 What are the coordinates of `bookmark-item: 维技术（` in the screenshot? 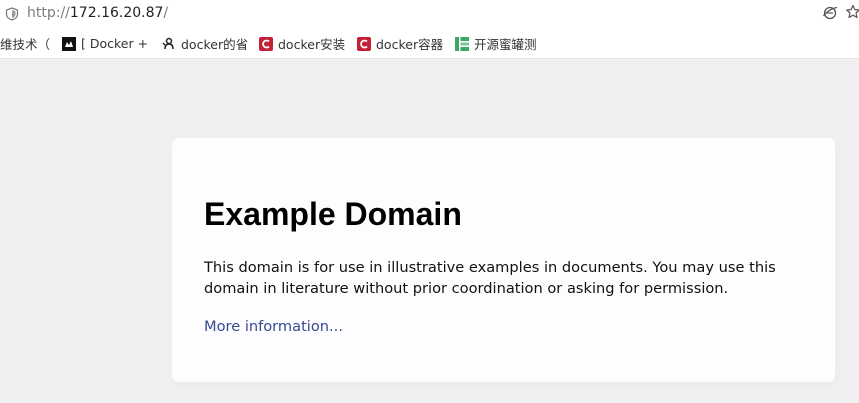 It's located at (26, 43).